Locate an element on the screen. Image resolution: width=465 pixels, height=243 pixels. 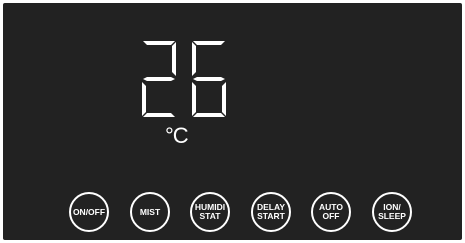
delay-start-button: DELAY START is located at coordinates (271, 212).